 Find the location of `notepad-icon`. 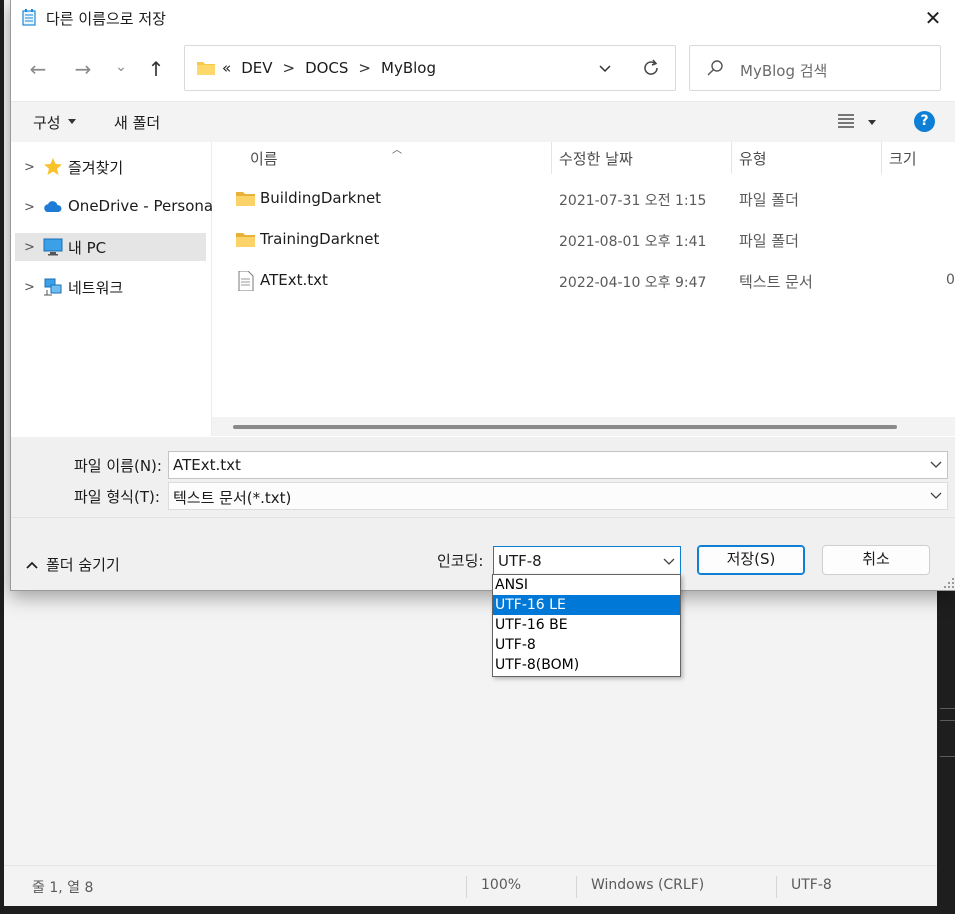

notepad-icon is located at coordinates (29, 17).